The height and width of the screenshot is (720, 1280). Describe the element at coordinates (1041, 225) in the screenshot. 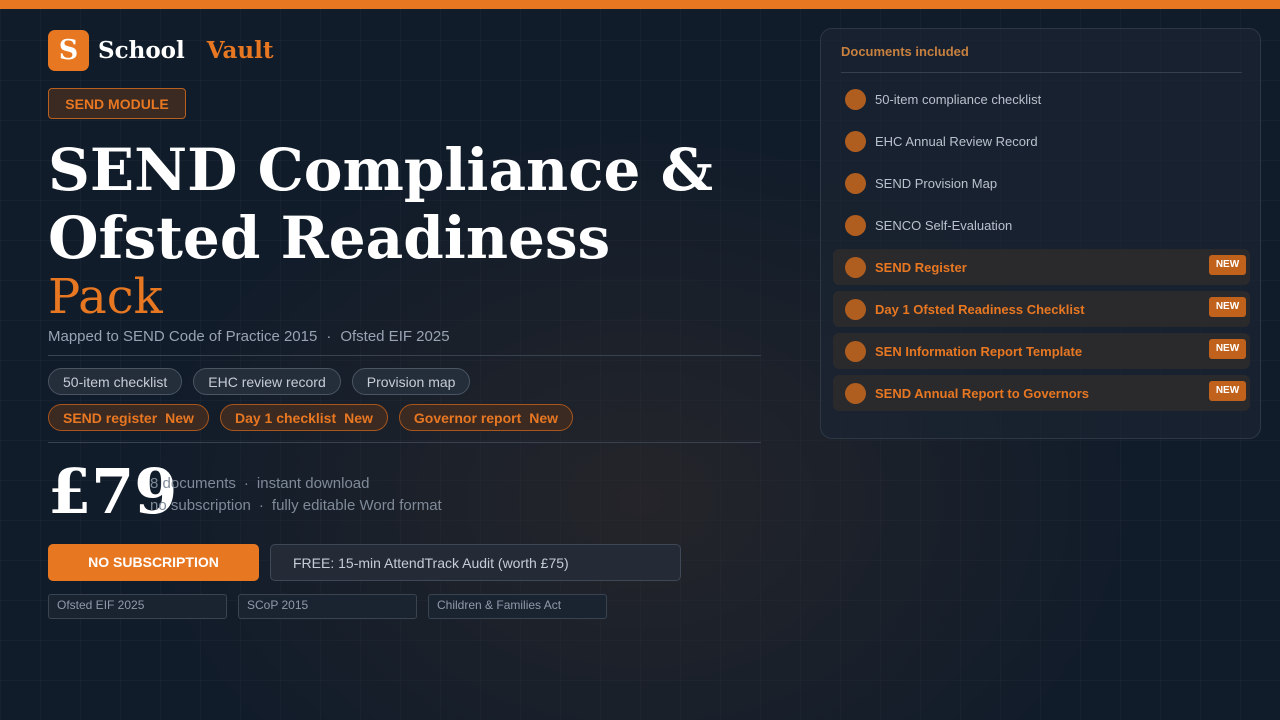

I see `document-item: SENCO Self-Evaluation` at that location.